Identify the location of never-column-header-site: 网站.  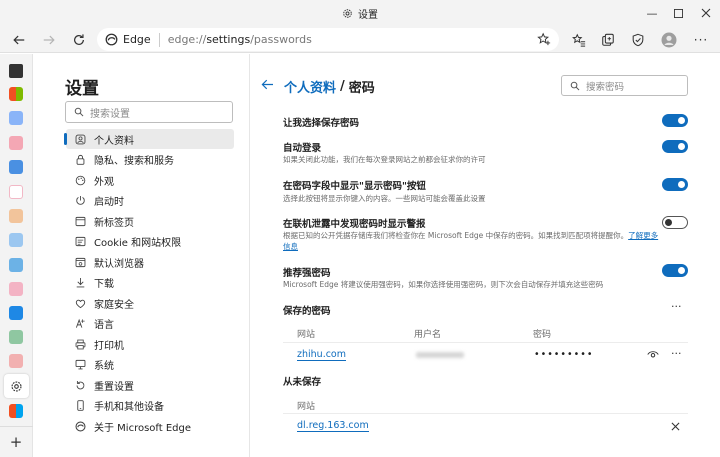
(306, 407).